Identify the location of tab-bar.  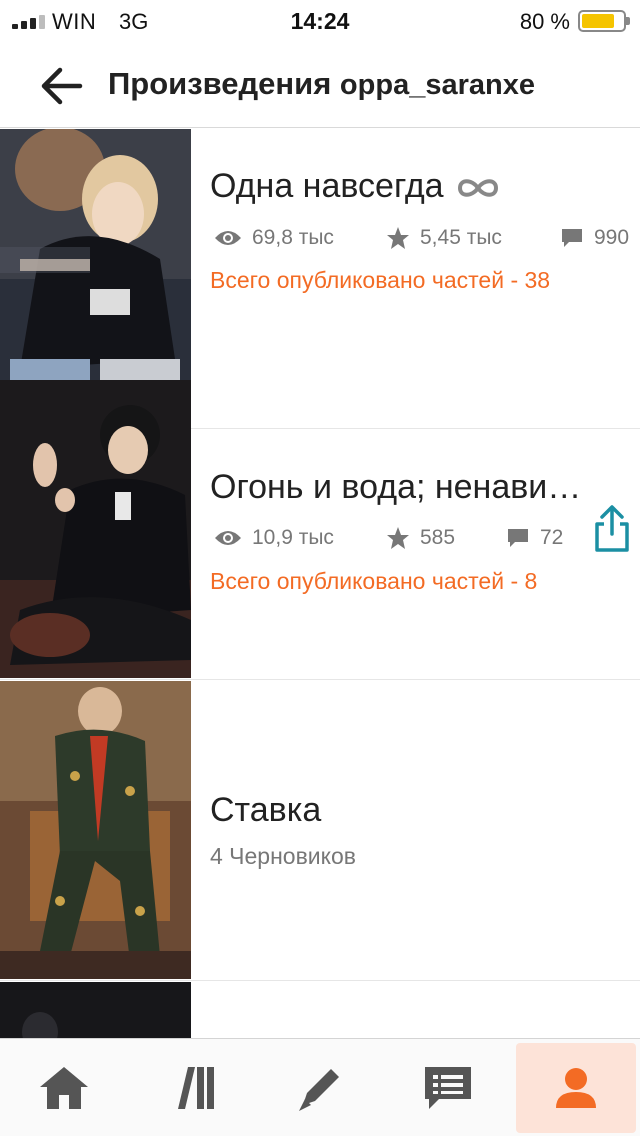
(320, 1087).